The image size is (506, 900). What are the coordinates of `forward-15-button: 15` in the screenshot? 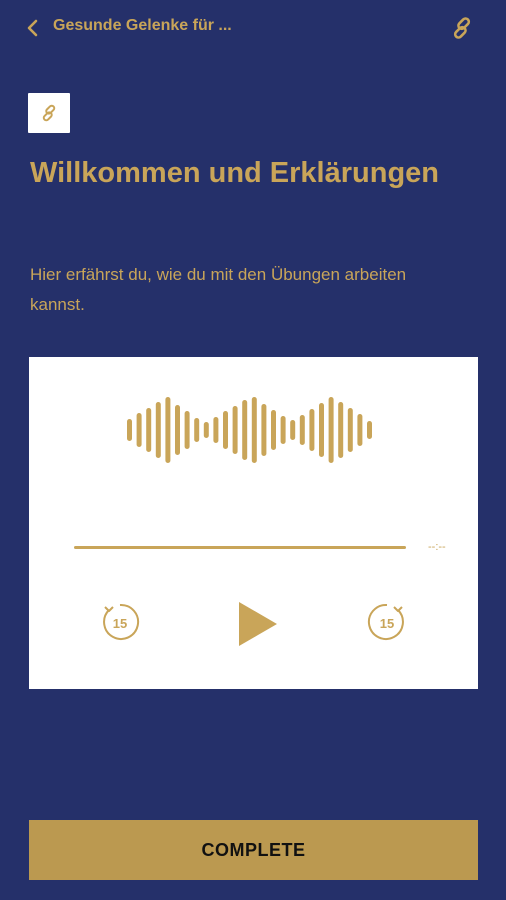 It's located at (387, 622).